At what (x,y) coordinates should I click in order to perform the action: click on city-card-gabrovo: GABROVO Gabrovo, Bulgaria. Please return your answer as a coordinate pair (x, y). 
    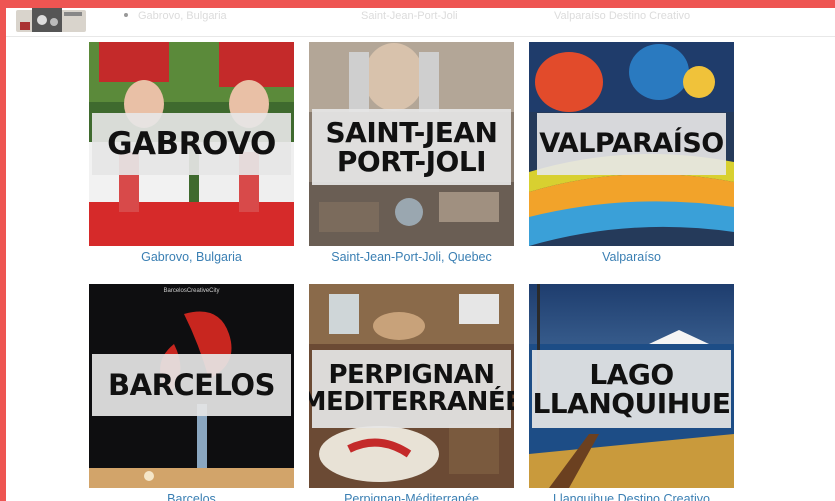
    Looking at the image, I should click on (191, 153).